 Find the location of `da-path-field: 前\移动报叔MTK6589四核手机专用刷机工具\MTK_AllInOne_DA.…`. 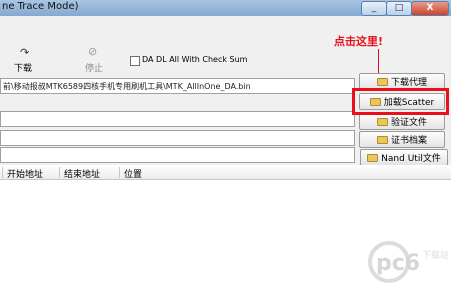

da-path-field: 前\移动报叔MTK6589四核手机专用刷机工具\MTK_AllInOne_DA.… is located at coordinates (177, 86).